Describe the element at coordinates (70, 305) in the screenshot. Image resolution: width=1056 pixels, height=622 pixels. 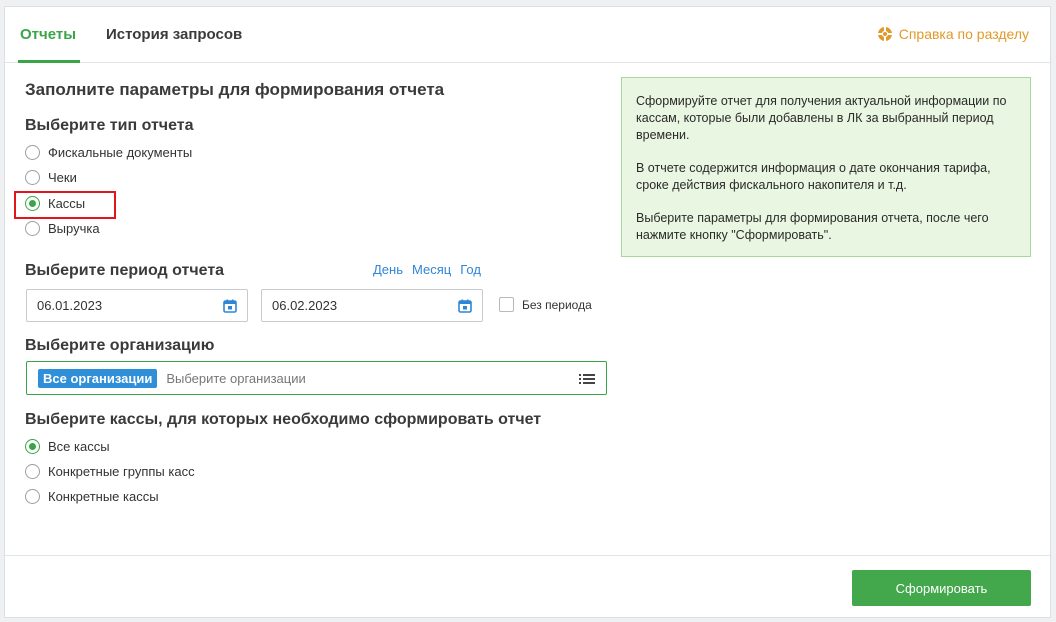
I see `date-from-value: 06.01.2023` at that location.